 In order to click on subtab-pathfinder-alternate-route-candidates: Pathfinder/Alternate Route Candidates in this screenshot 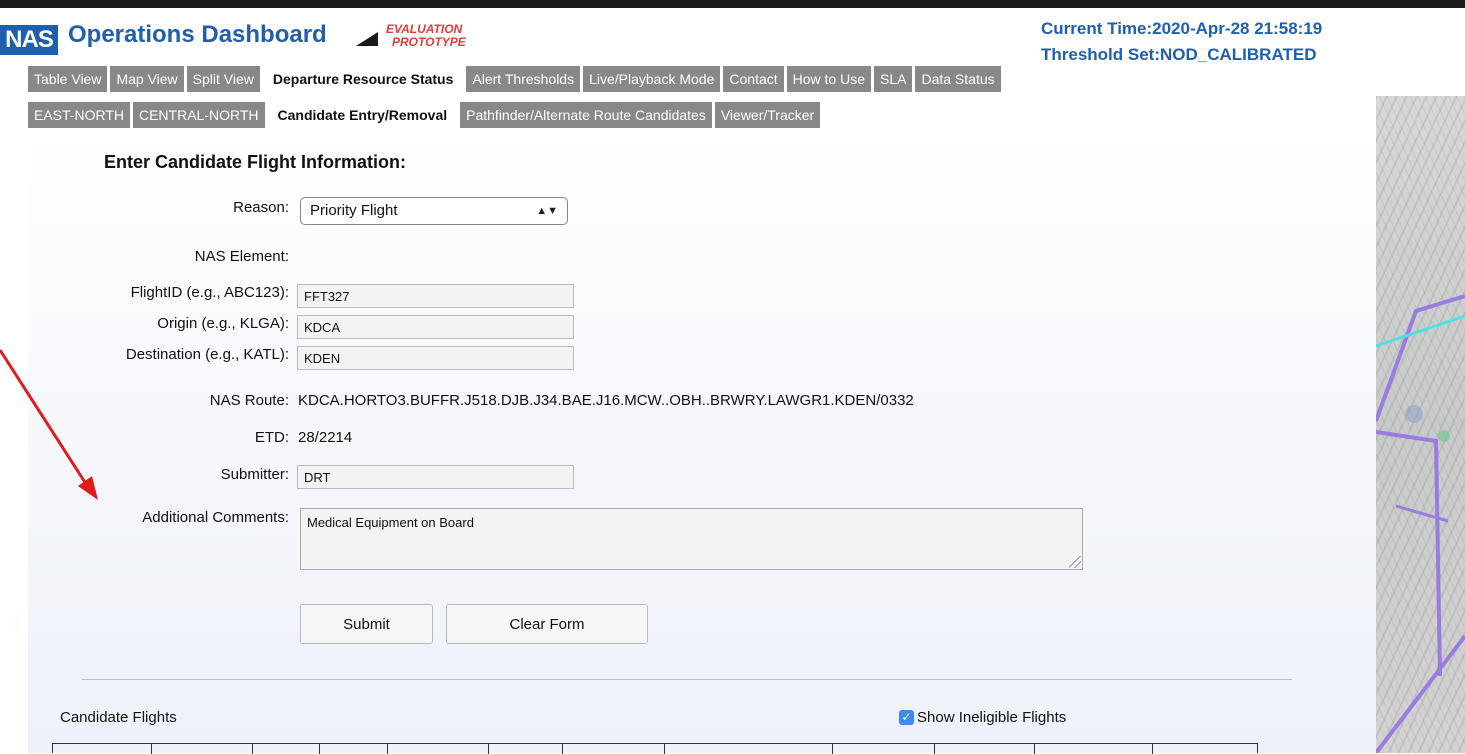, I will do `click(586, 115)`.